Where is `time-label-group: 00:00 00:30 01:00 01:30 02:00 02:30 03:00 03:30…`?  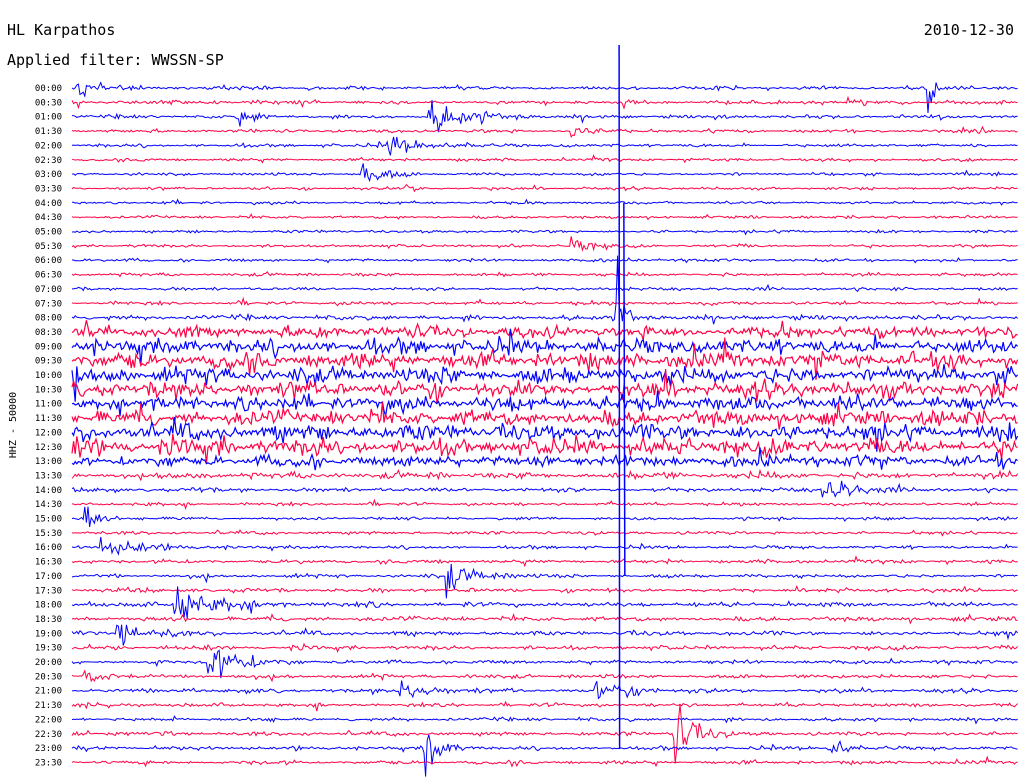
time-label-group: 00:00 00:30 01:00 01:30 02:00 02:30 03:00 03:30… is located at coordinates (48, 426).